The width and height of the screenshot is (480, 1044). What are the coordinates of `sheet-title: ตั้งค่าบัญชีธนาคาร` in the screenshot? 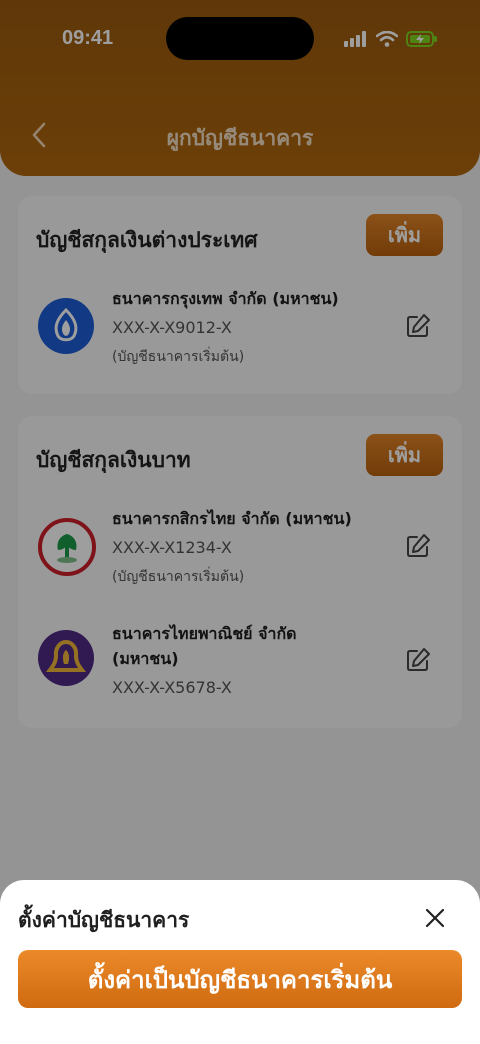 It's located at (104, 920).